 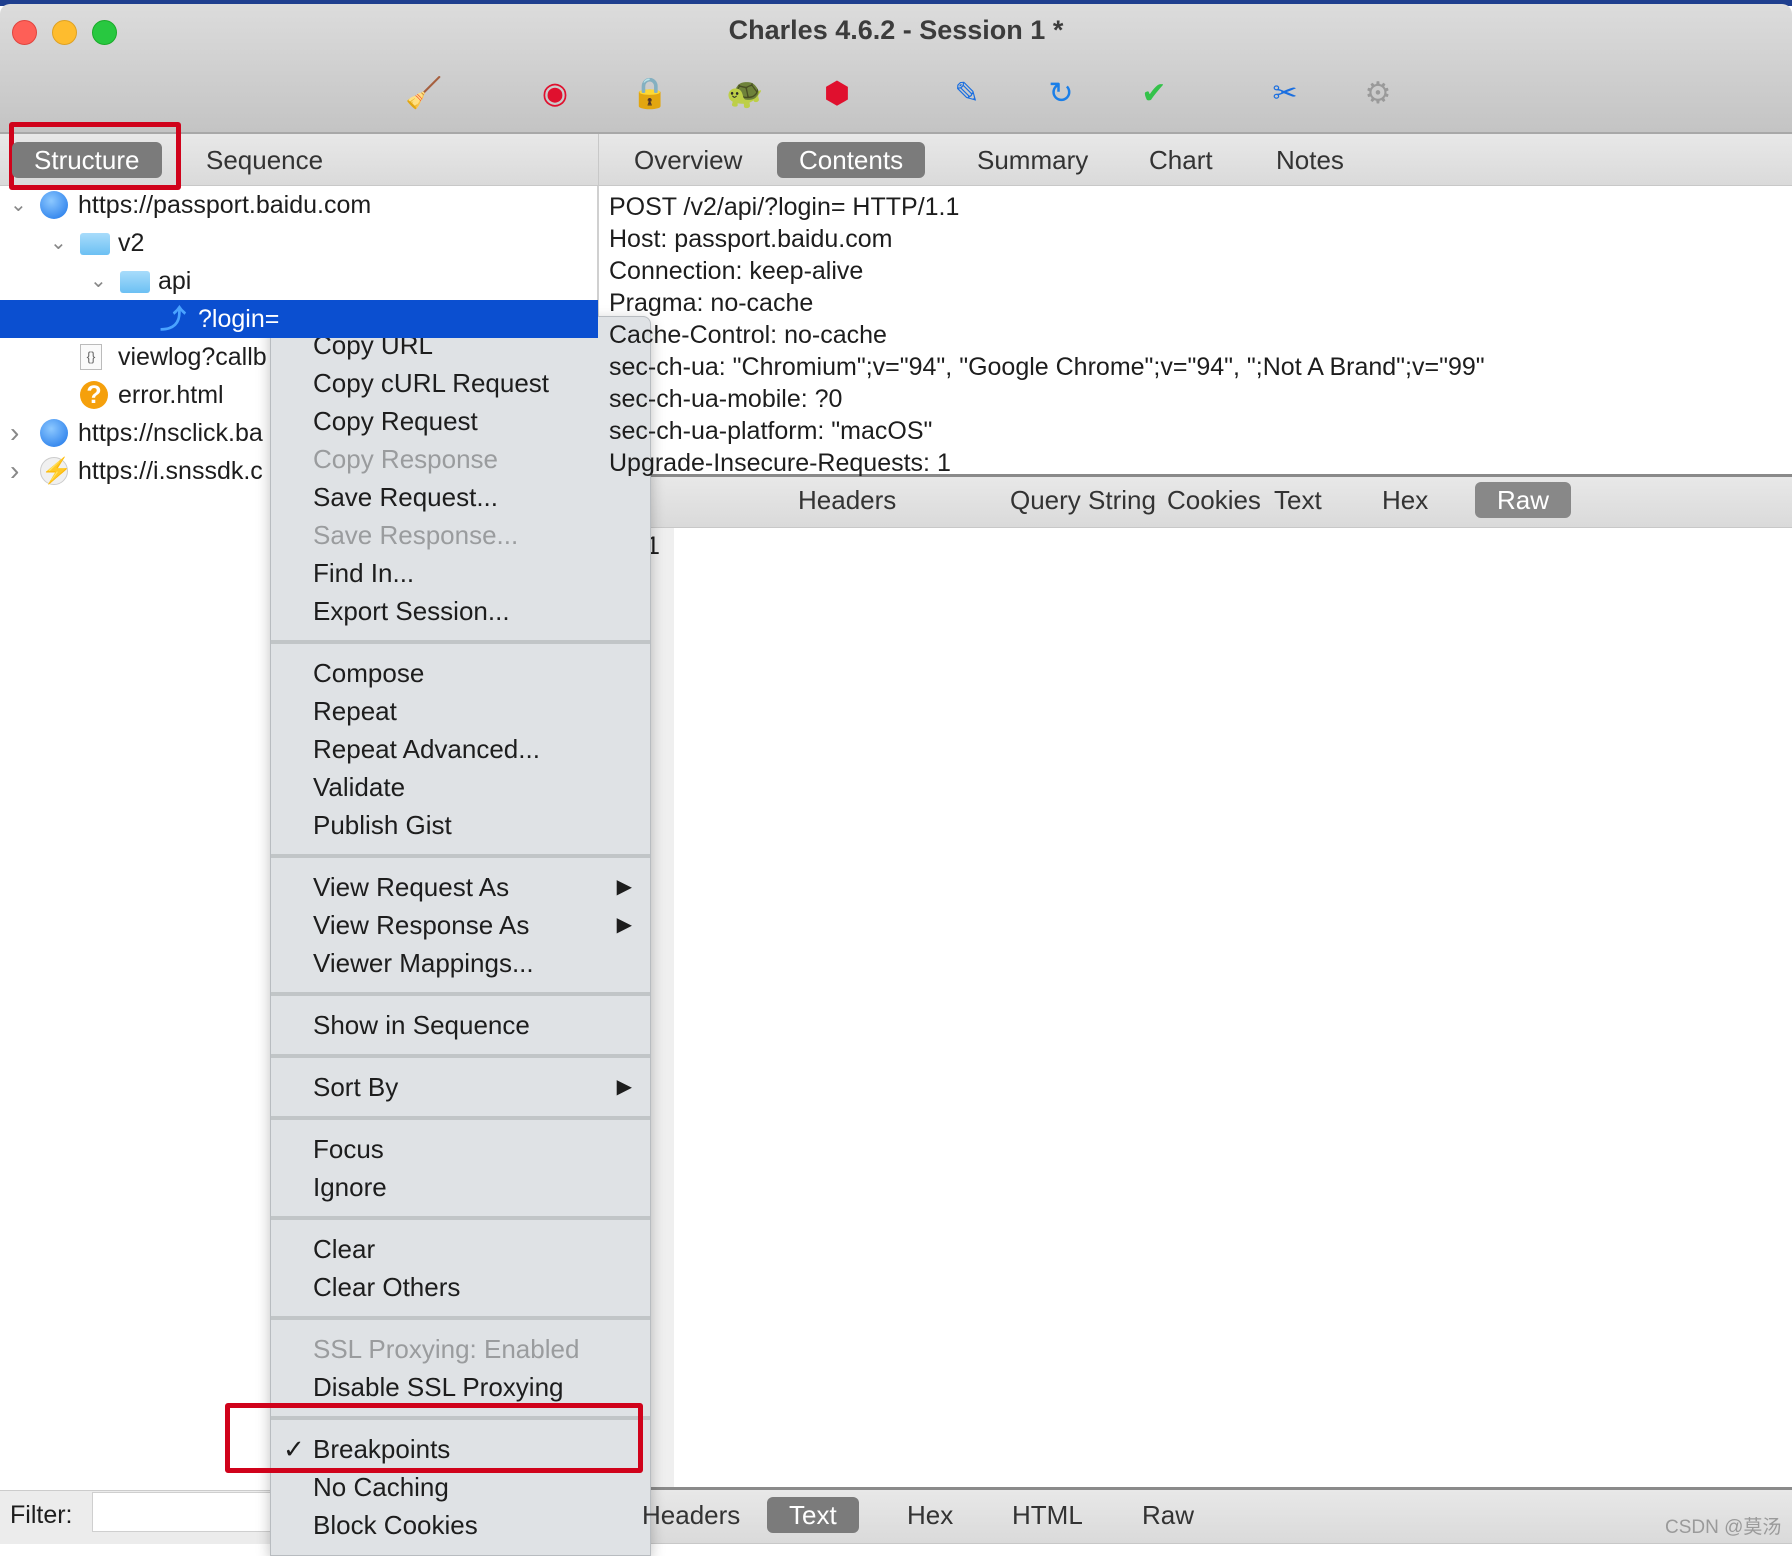 What do you see at coordinates (1405, 500) in the screenshot?
I see `request-tab-hex: Hex` at bounding box center [1405, 500].